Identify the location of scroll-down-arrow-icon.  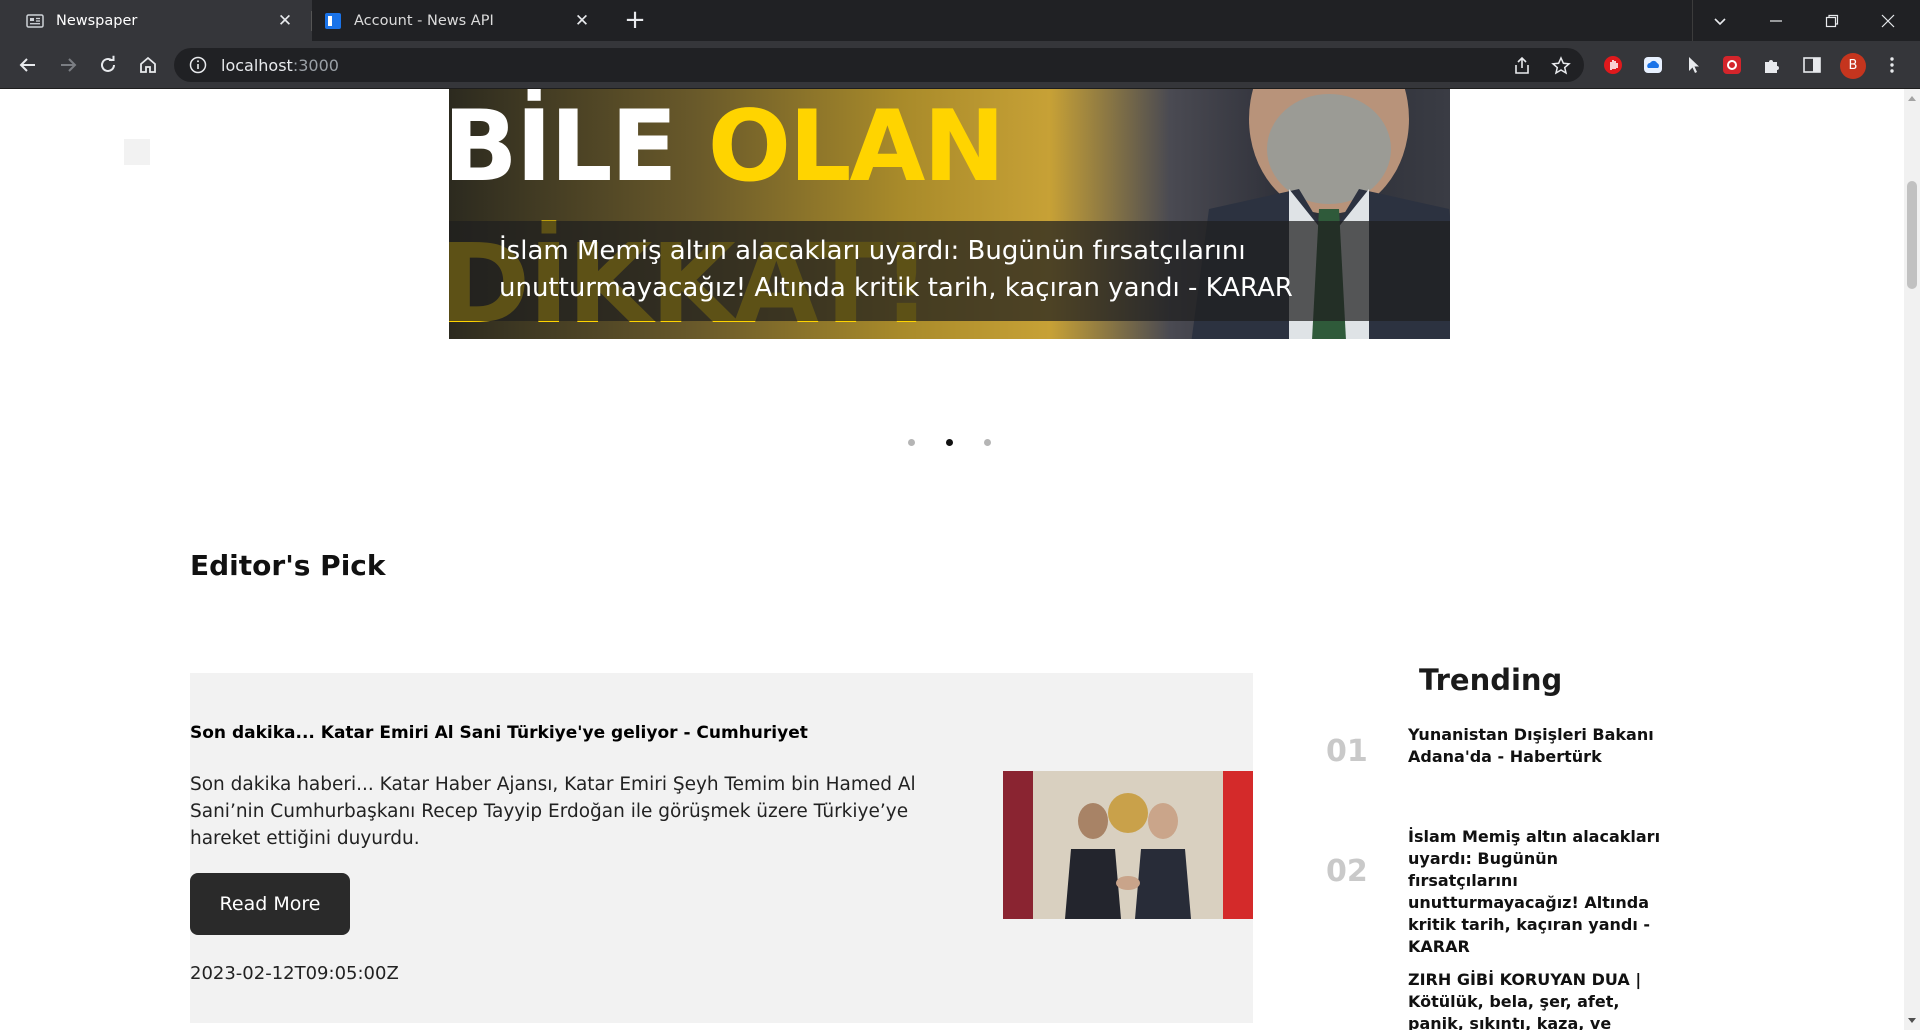
(1912, 1020).